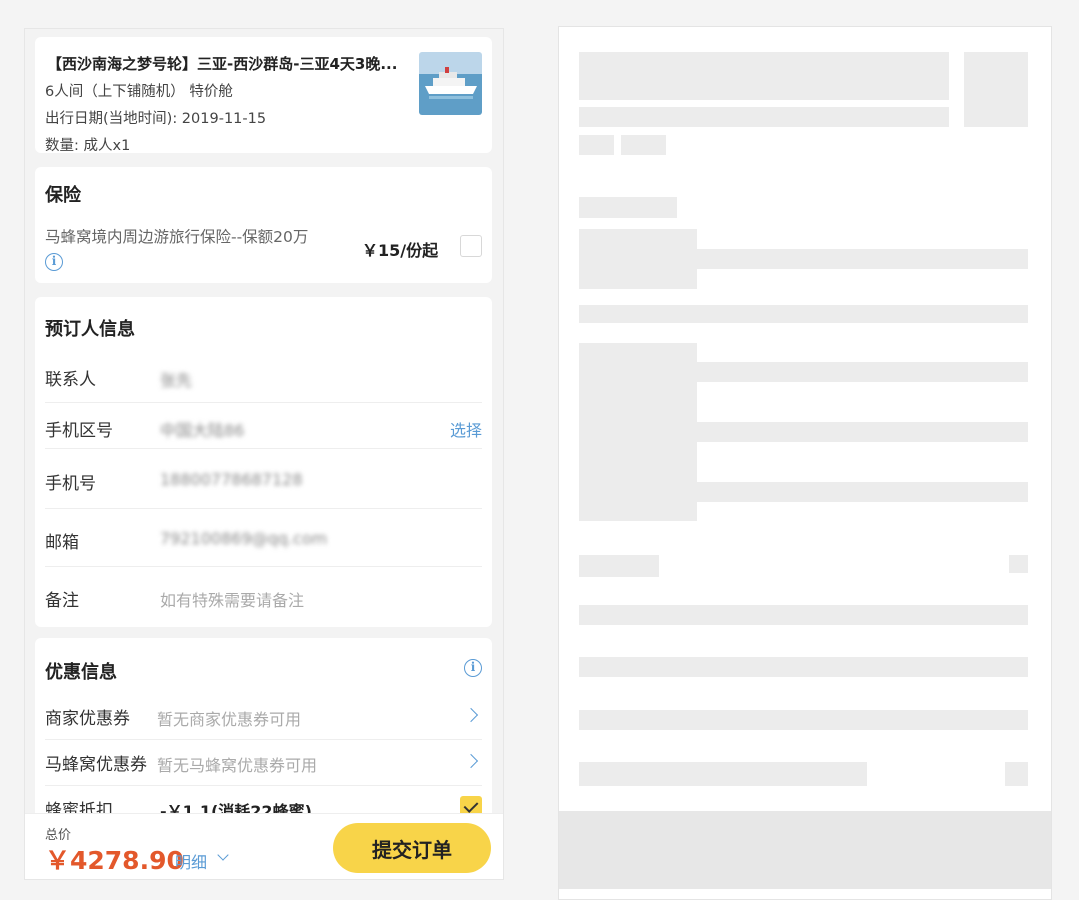 This screenshot has width=1079, height=900. I want to click on note-row: 备注 如有特殊需要请备注, so click(263, 596).